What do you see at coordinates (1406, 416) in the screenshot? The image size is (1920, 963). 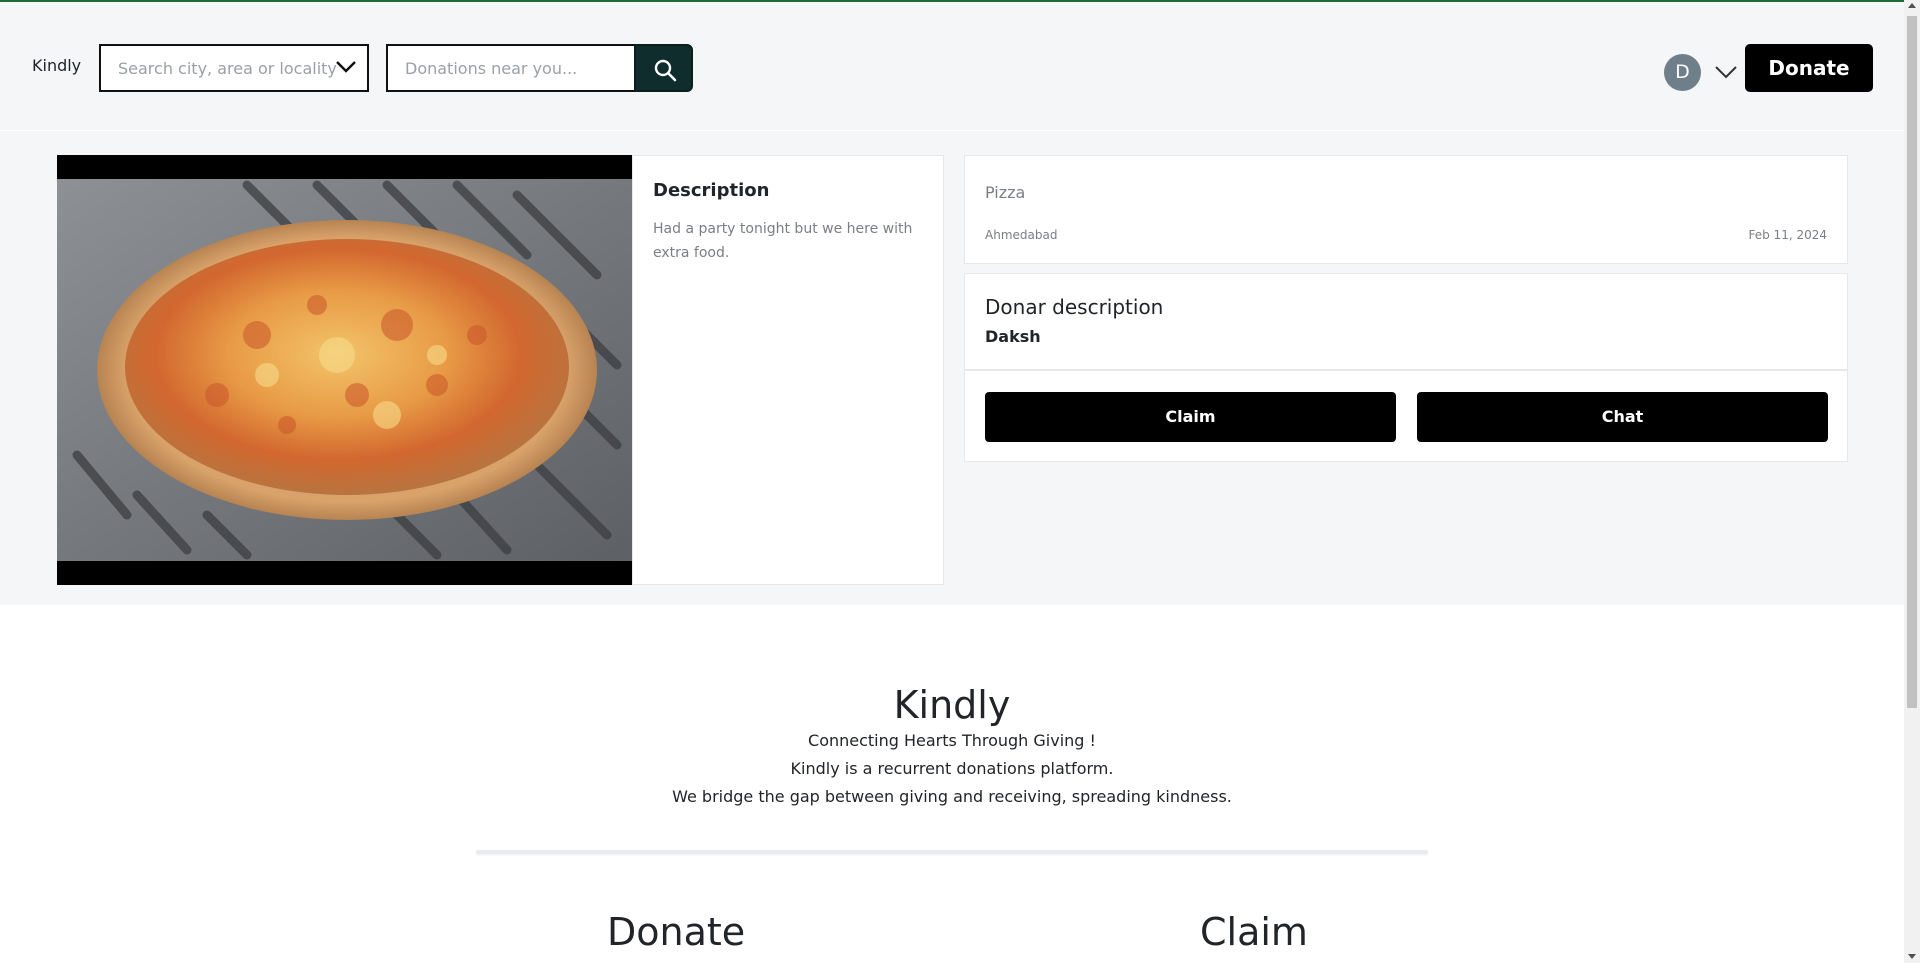 I see `actions-card: Claim Chat` at bounding box center [1406, 416].